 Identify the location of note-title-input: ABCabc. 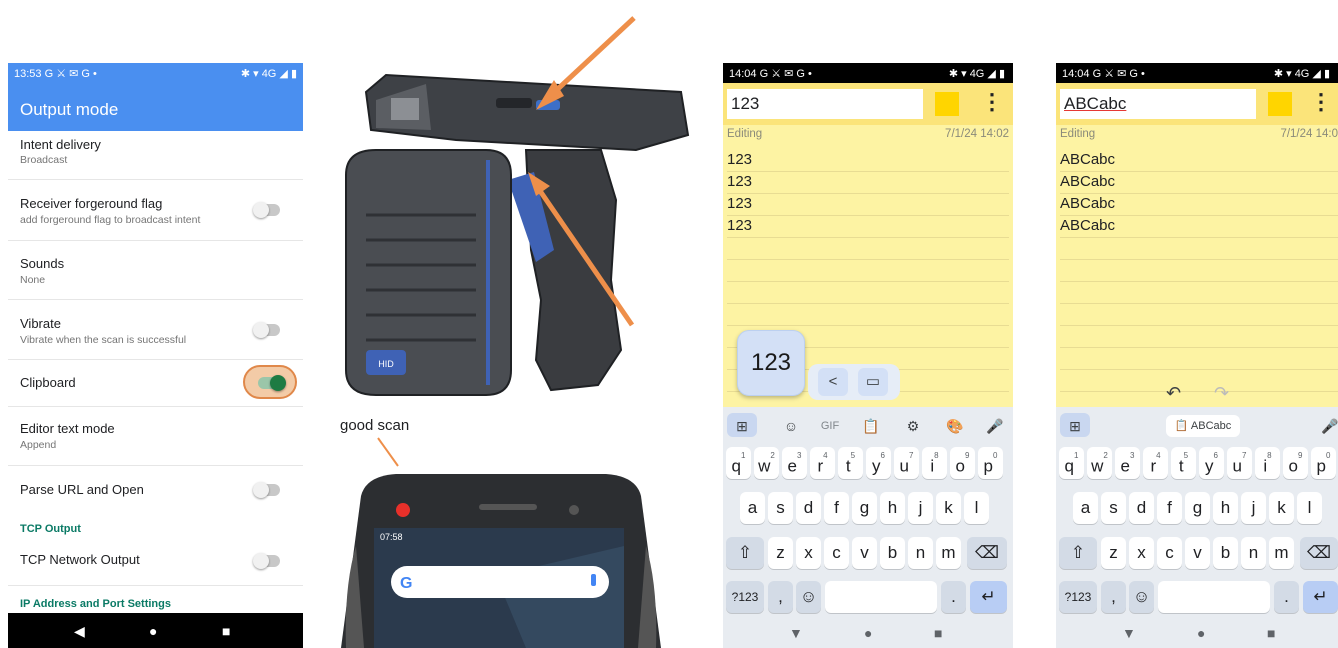
(1158, 104).